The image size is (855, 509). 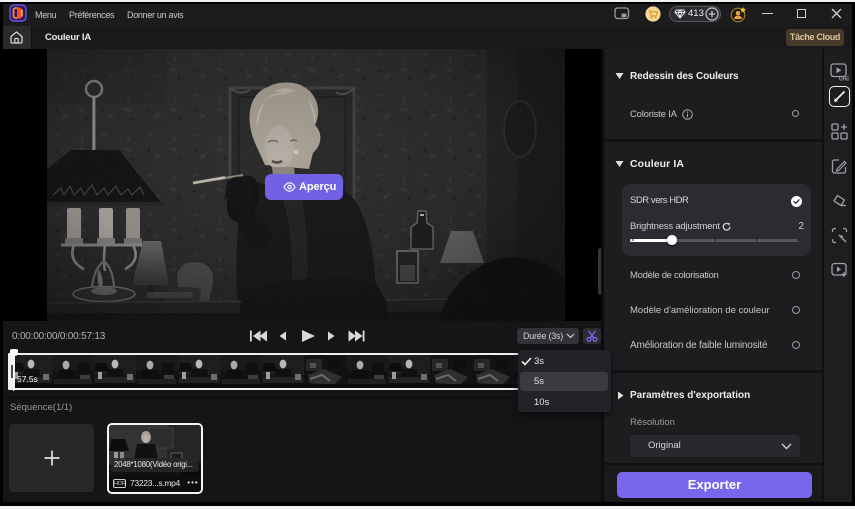 I want to click on svg-text: UHD, so click(x=844, y=79).